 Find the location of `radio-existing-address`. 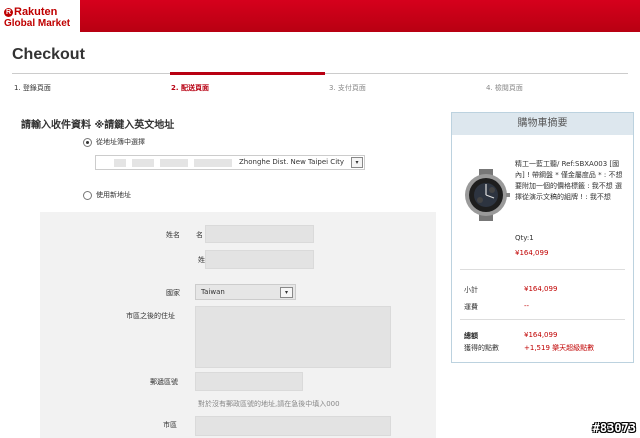

radio-existing-address is located at coordinates (87, 142).